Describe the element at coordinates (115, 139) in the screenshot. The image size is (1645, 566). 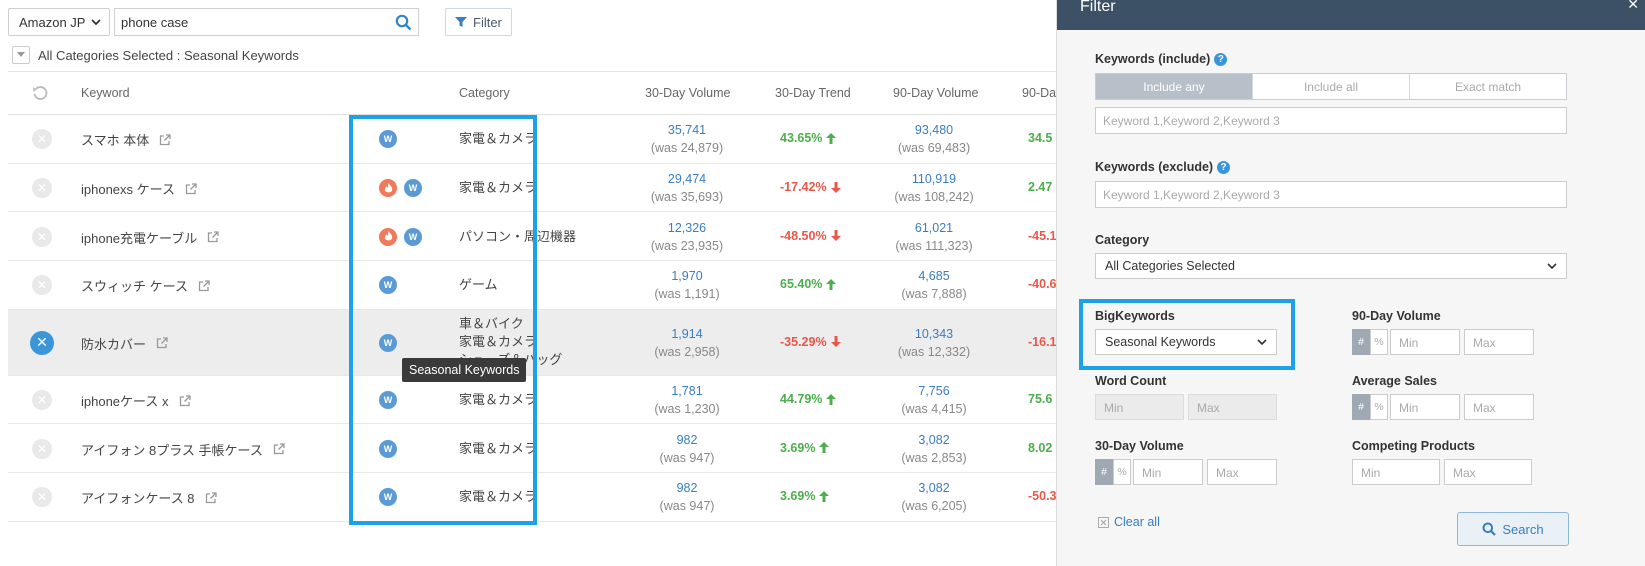
I see `keyword-text: スマホ 本体` at that location.